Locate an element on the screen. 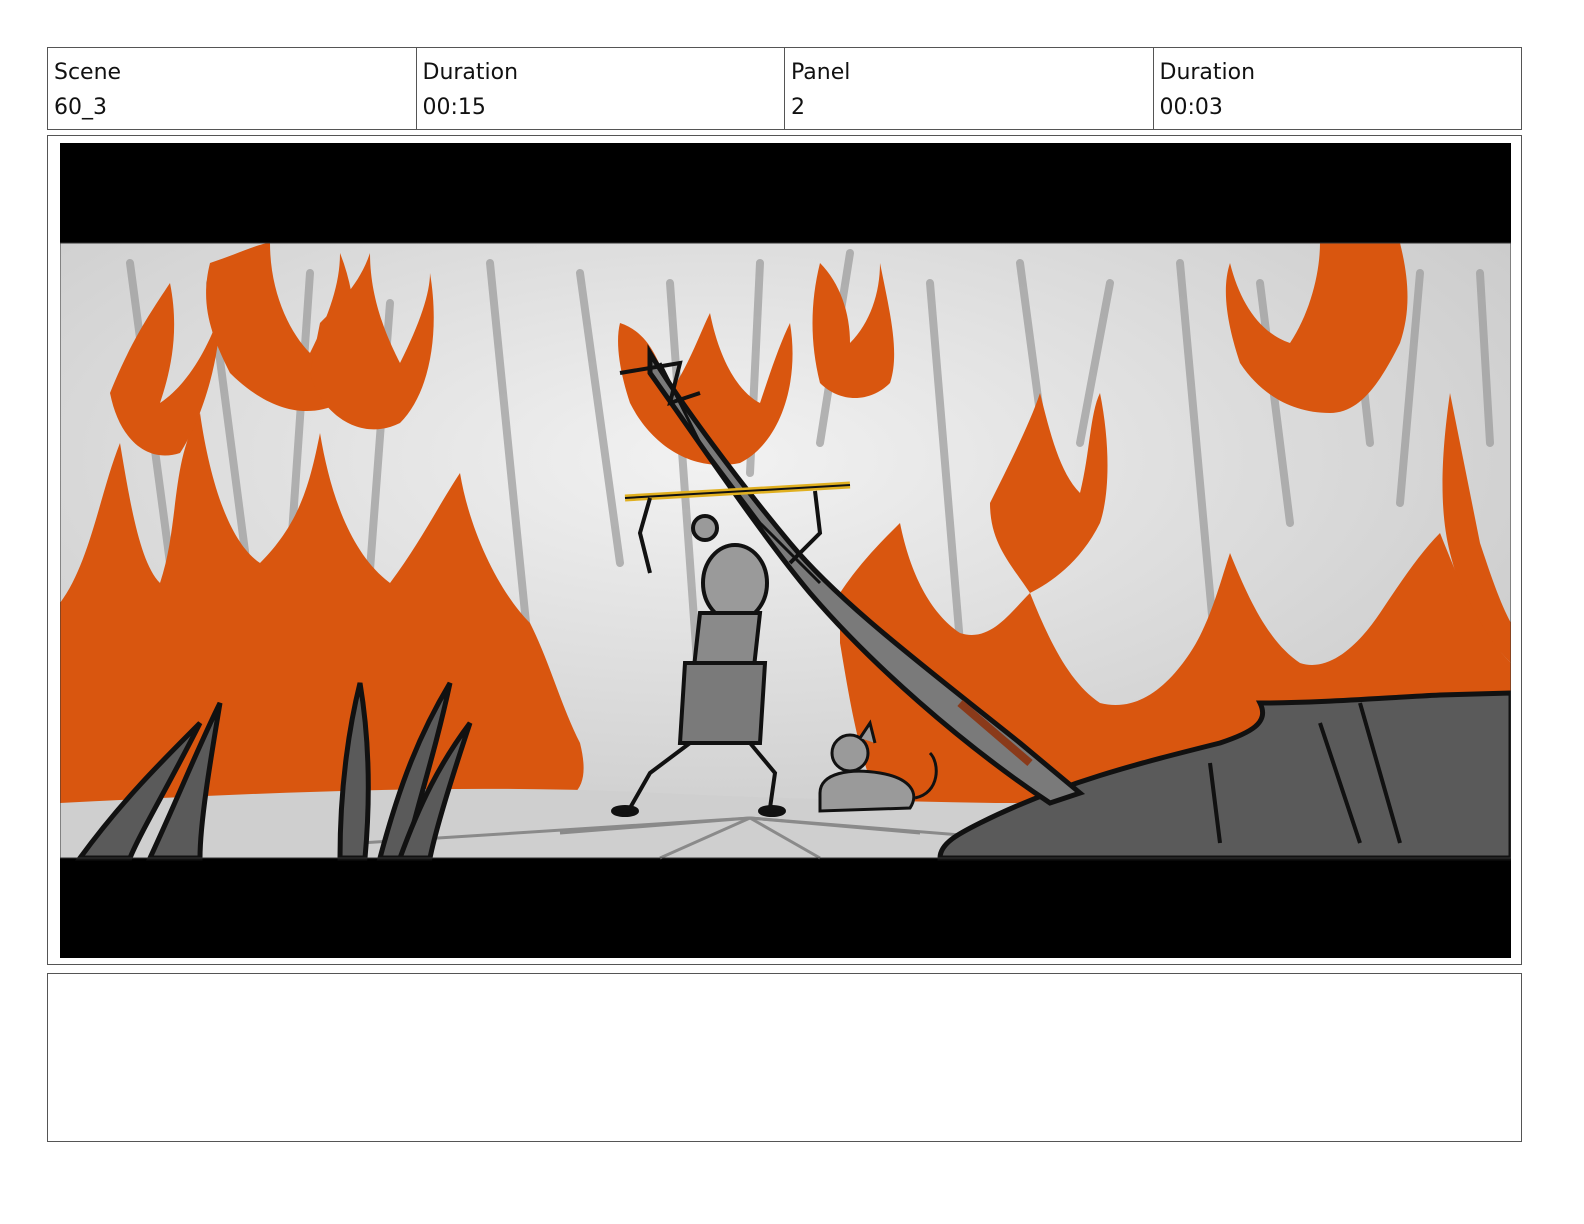 This screenshot has height=1224, width=1584. letterbox-bottom is located at coordinates (785, 908).